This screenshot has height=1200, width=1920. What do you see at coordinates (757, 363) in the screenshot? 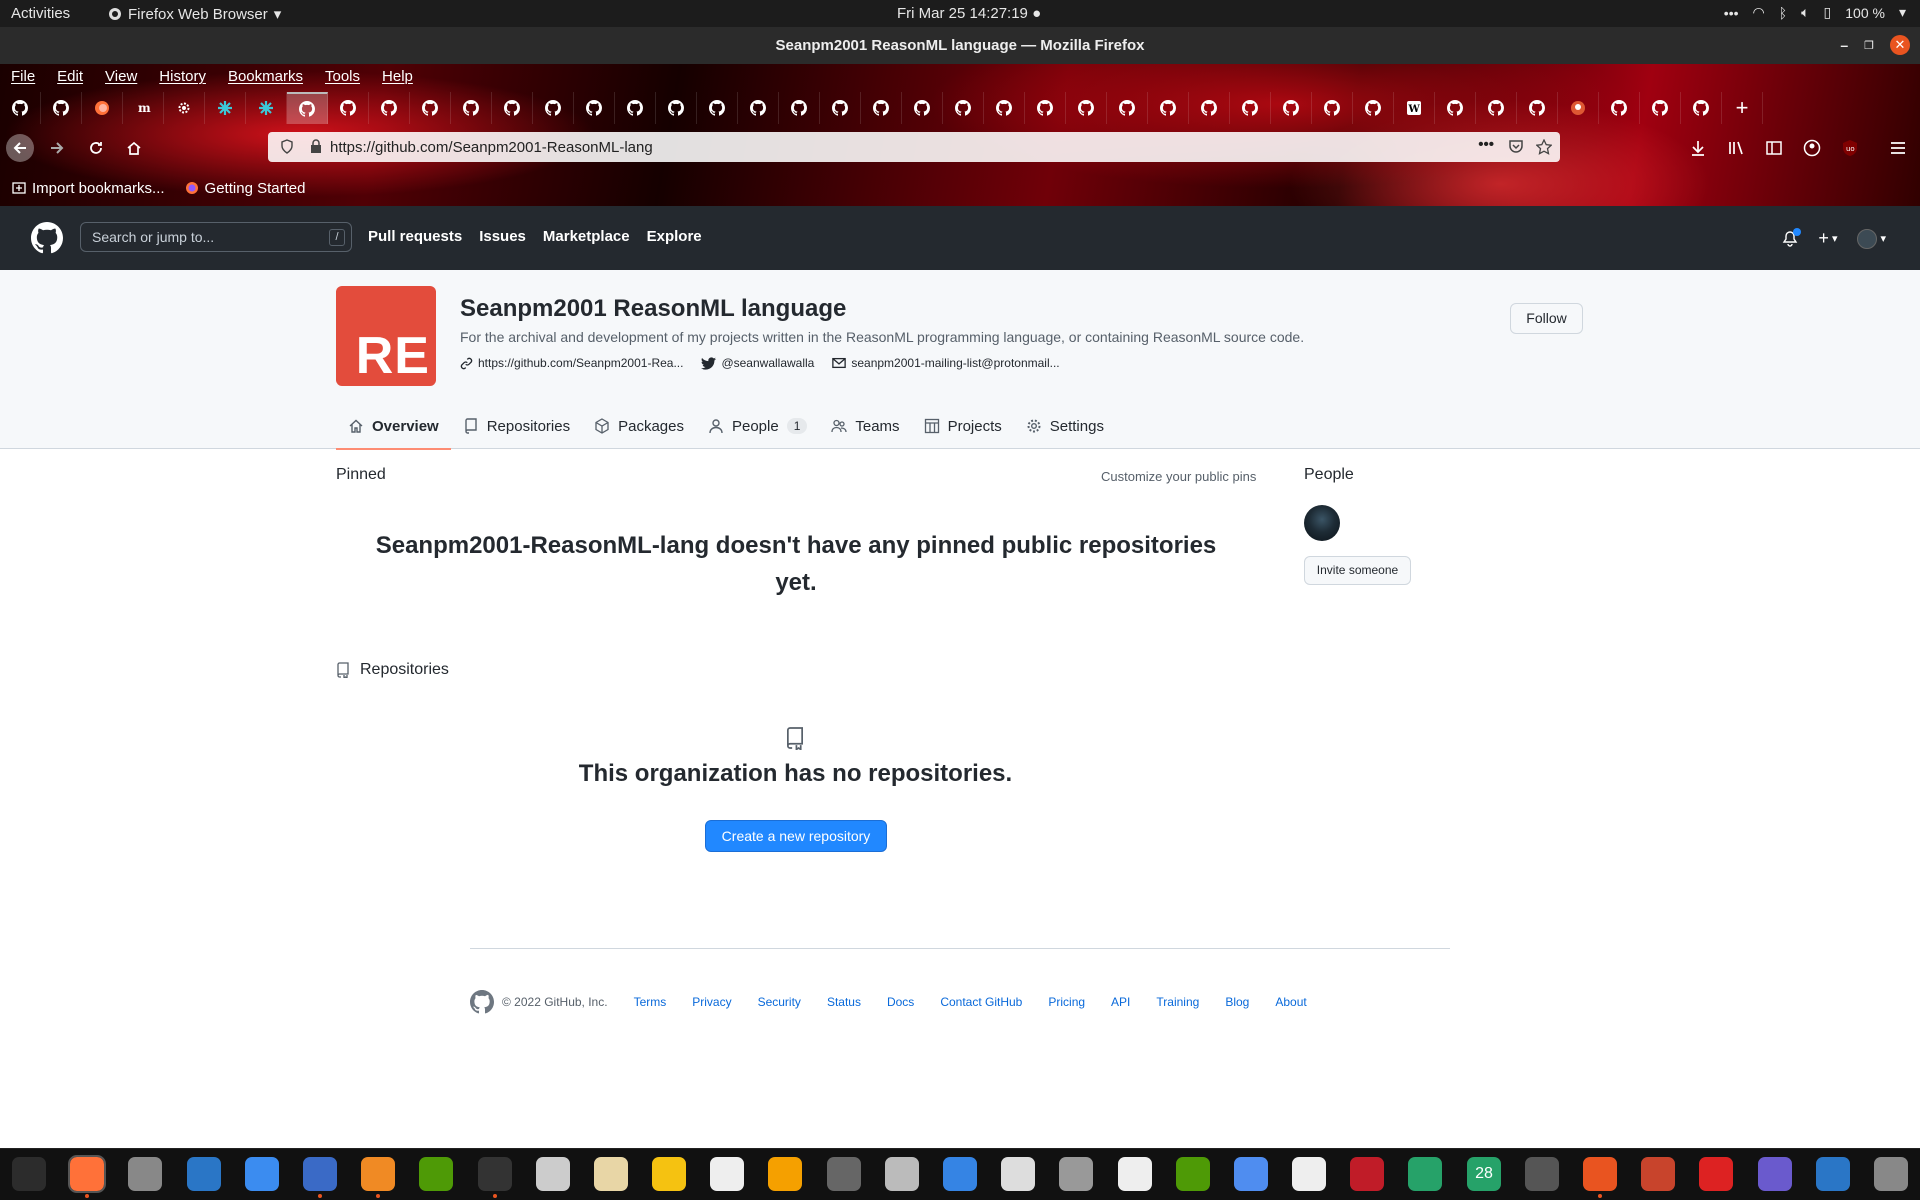
I see `org-twitter: @seanwallawalla` at bounding box center [757, 363].